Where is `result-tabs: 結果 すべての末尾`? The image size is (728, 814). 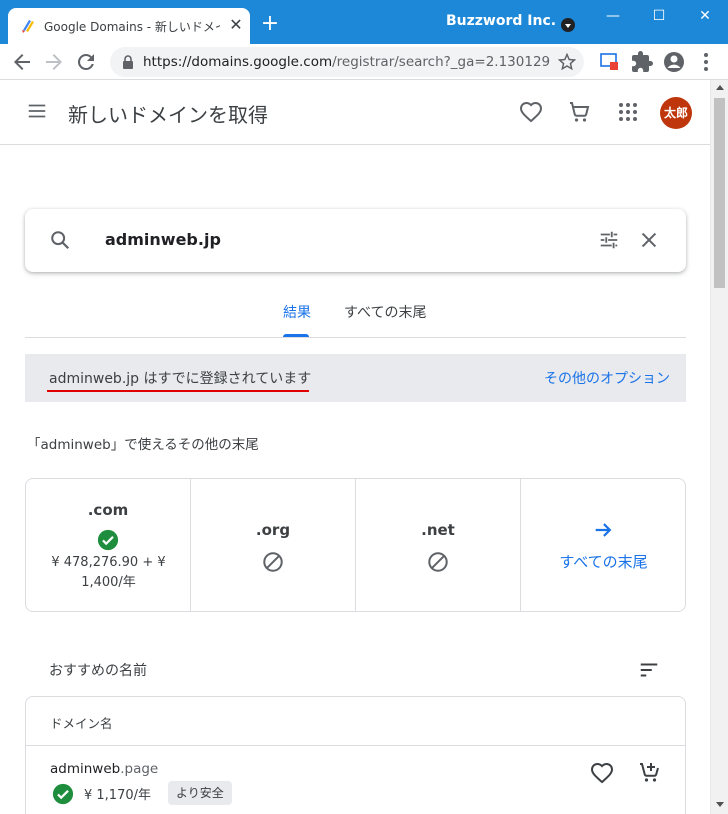 result-tabs: 結果 すべての末尾 is located at coordinates (355, 314).